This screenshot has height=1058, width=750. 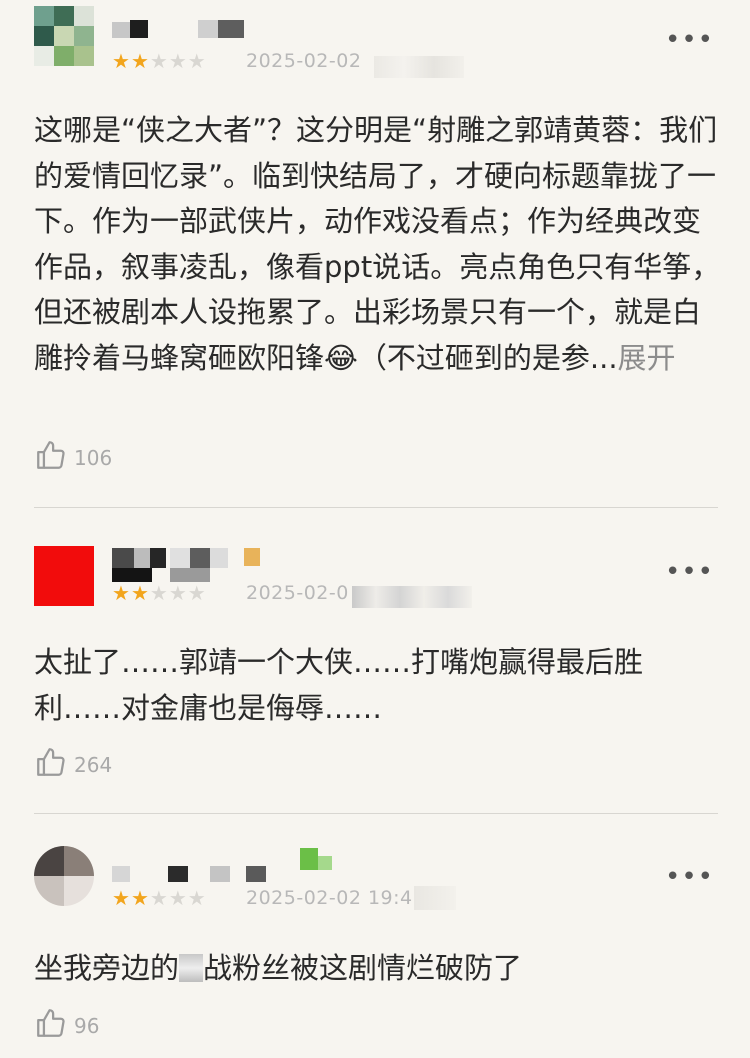 What do you see at coordinates (87, 1025) in the screenshot?
I see `like-count: 96` at bounding box center [87, 1025].